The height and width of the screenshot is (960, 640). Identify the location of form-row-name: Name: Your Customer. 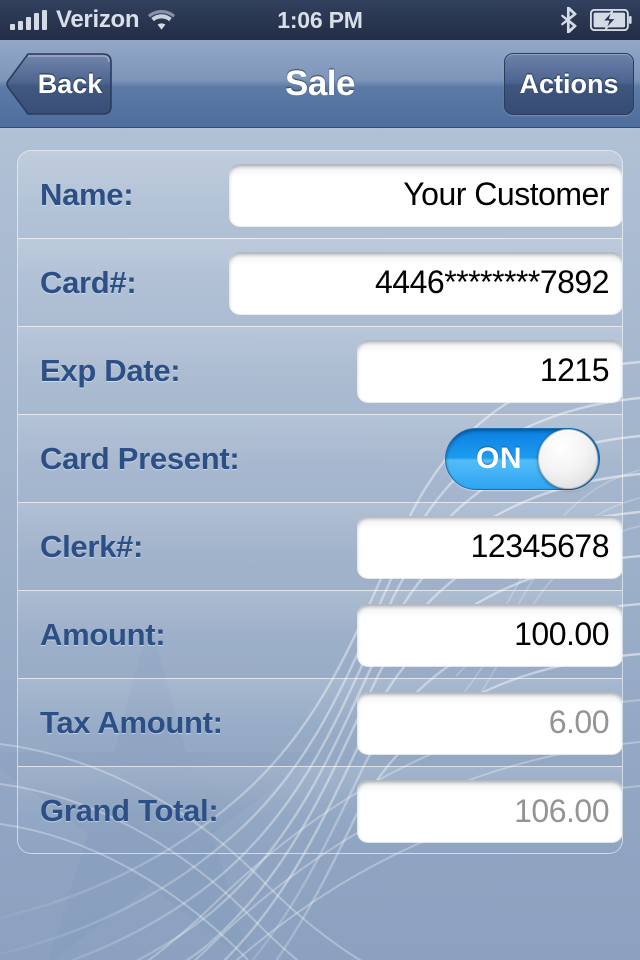
(320, 195).